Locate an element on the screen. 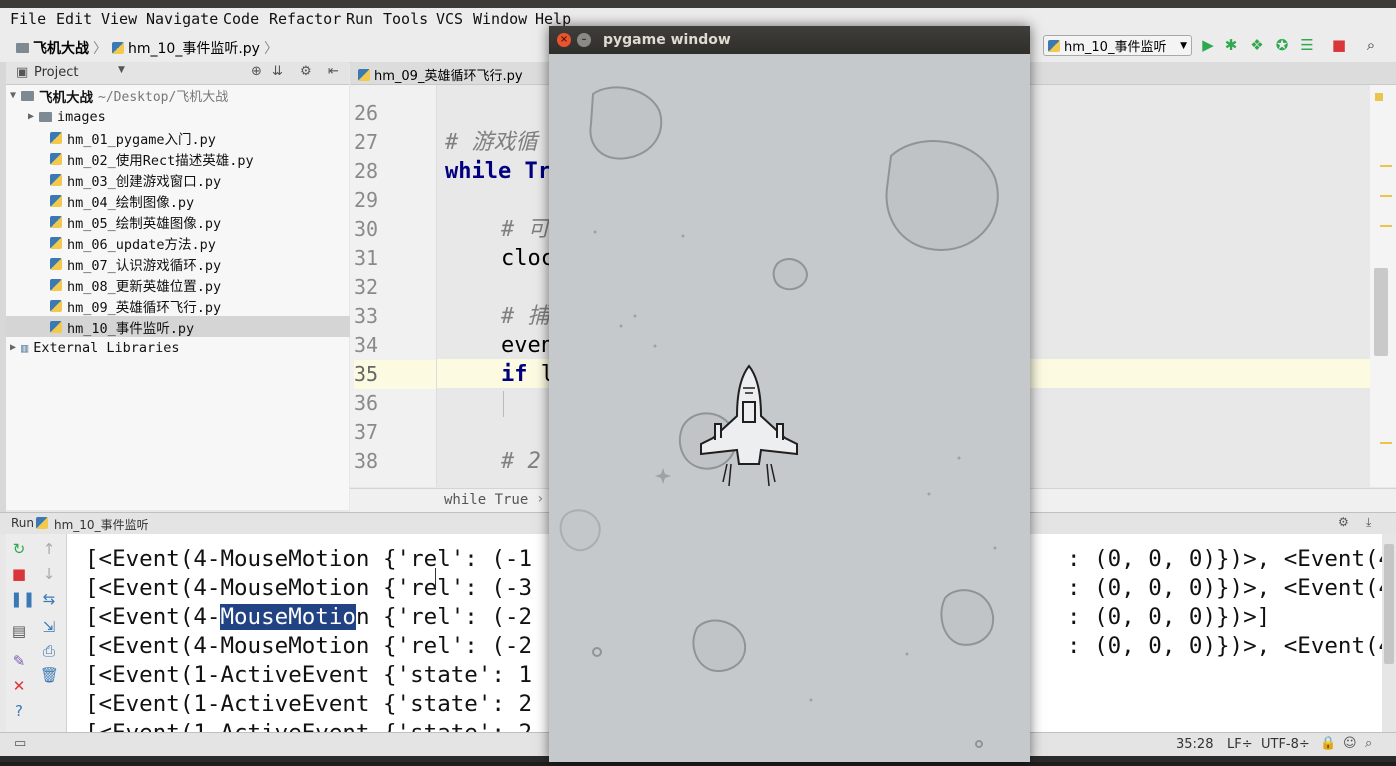 The image size is (1396, 766). console-text: [<Event(4-MouseMotion {'rel': (-1 is located at coordinates (309, 559).